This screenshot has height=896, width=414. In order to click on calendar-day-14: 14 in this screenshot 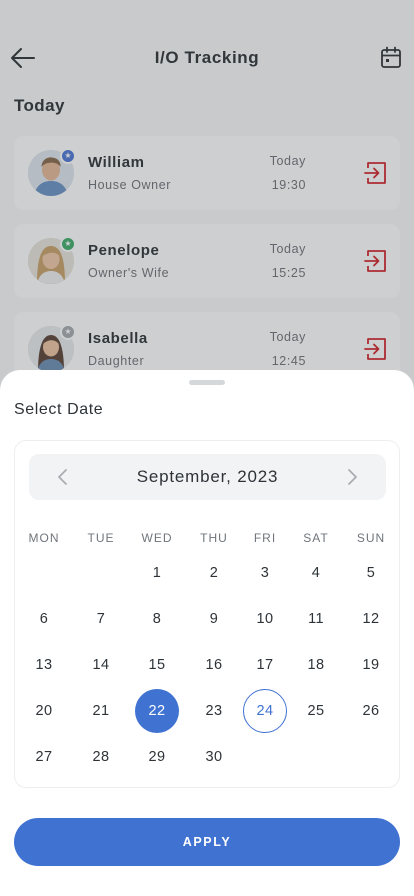, I will do `click(101, 665)`.